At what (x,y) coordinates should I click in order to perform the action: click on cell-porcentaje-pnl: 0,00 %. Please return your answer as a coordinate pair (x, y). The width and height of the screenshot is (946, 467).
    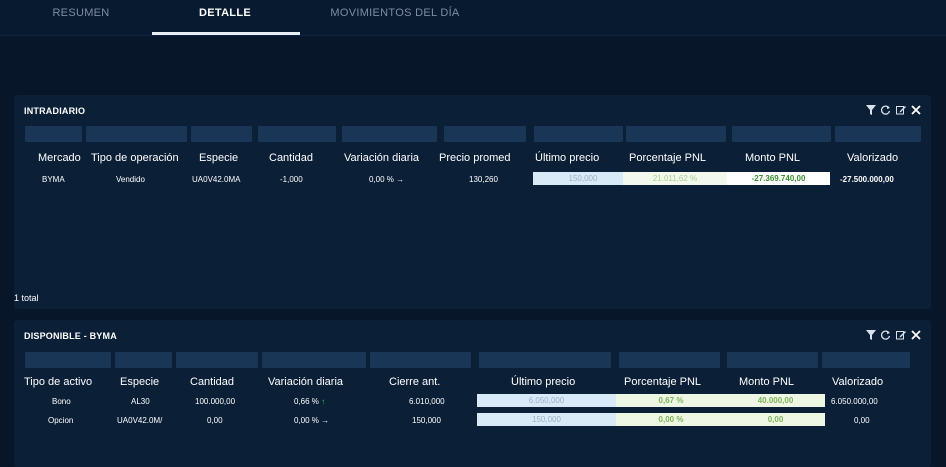
    Looking at the image, I should click on (671, 419).